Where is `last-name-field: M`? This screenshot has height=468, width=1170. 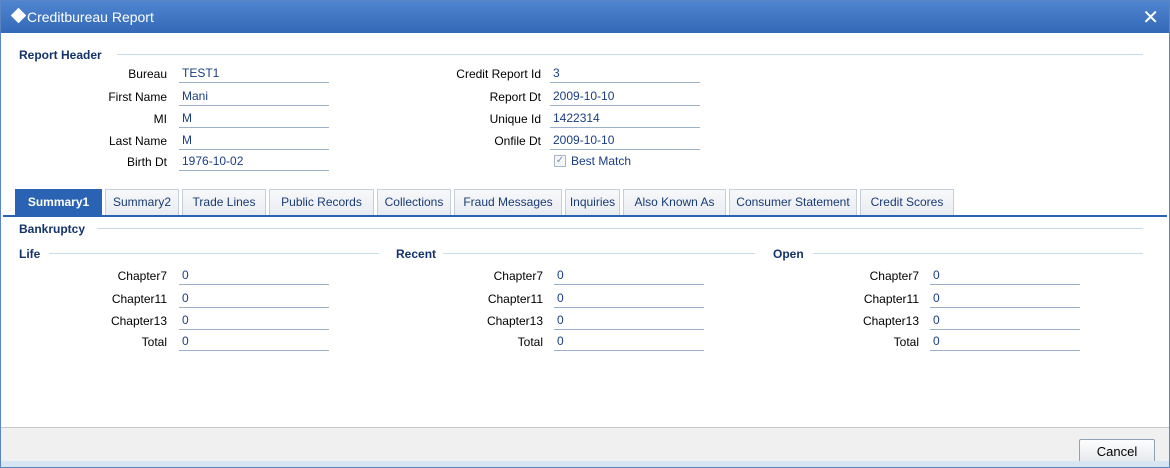 last-name-field: M is located at coordinates (254, 141).